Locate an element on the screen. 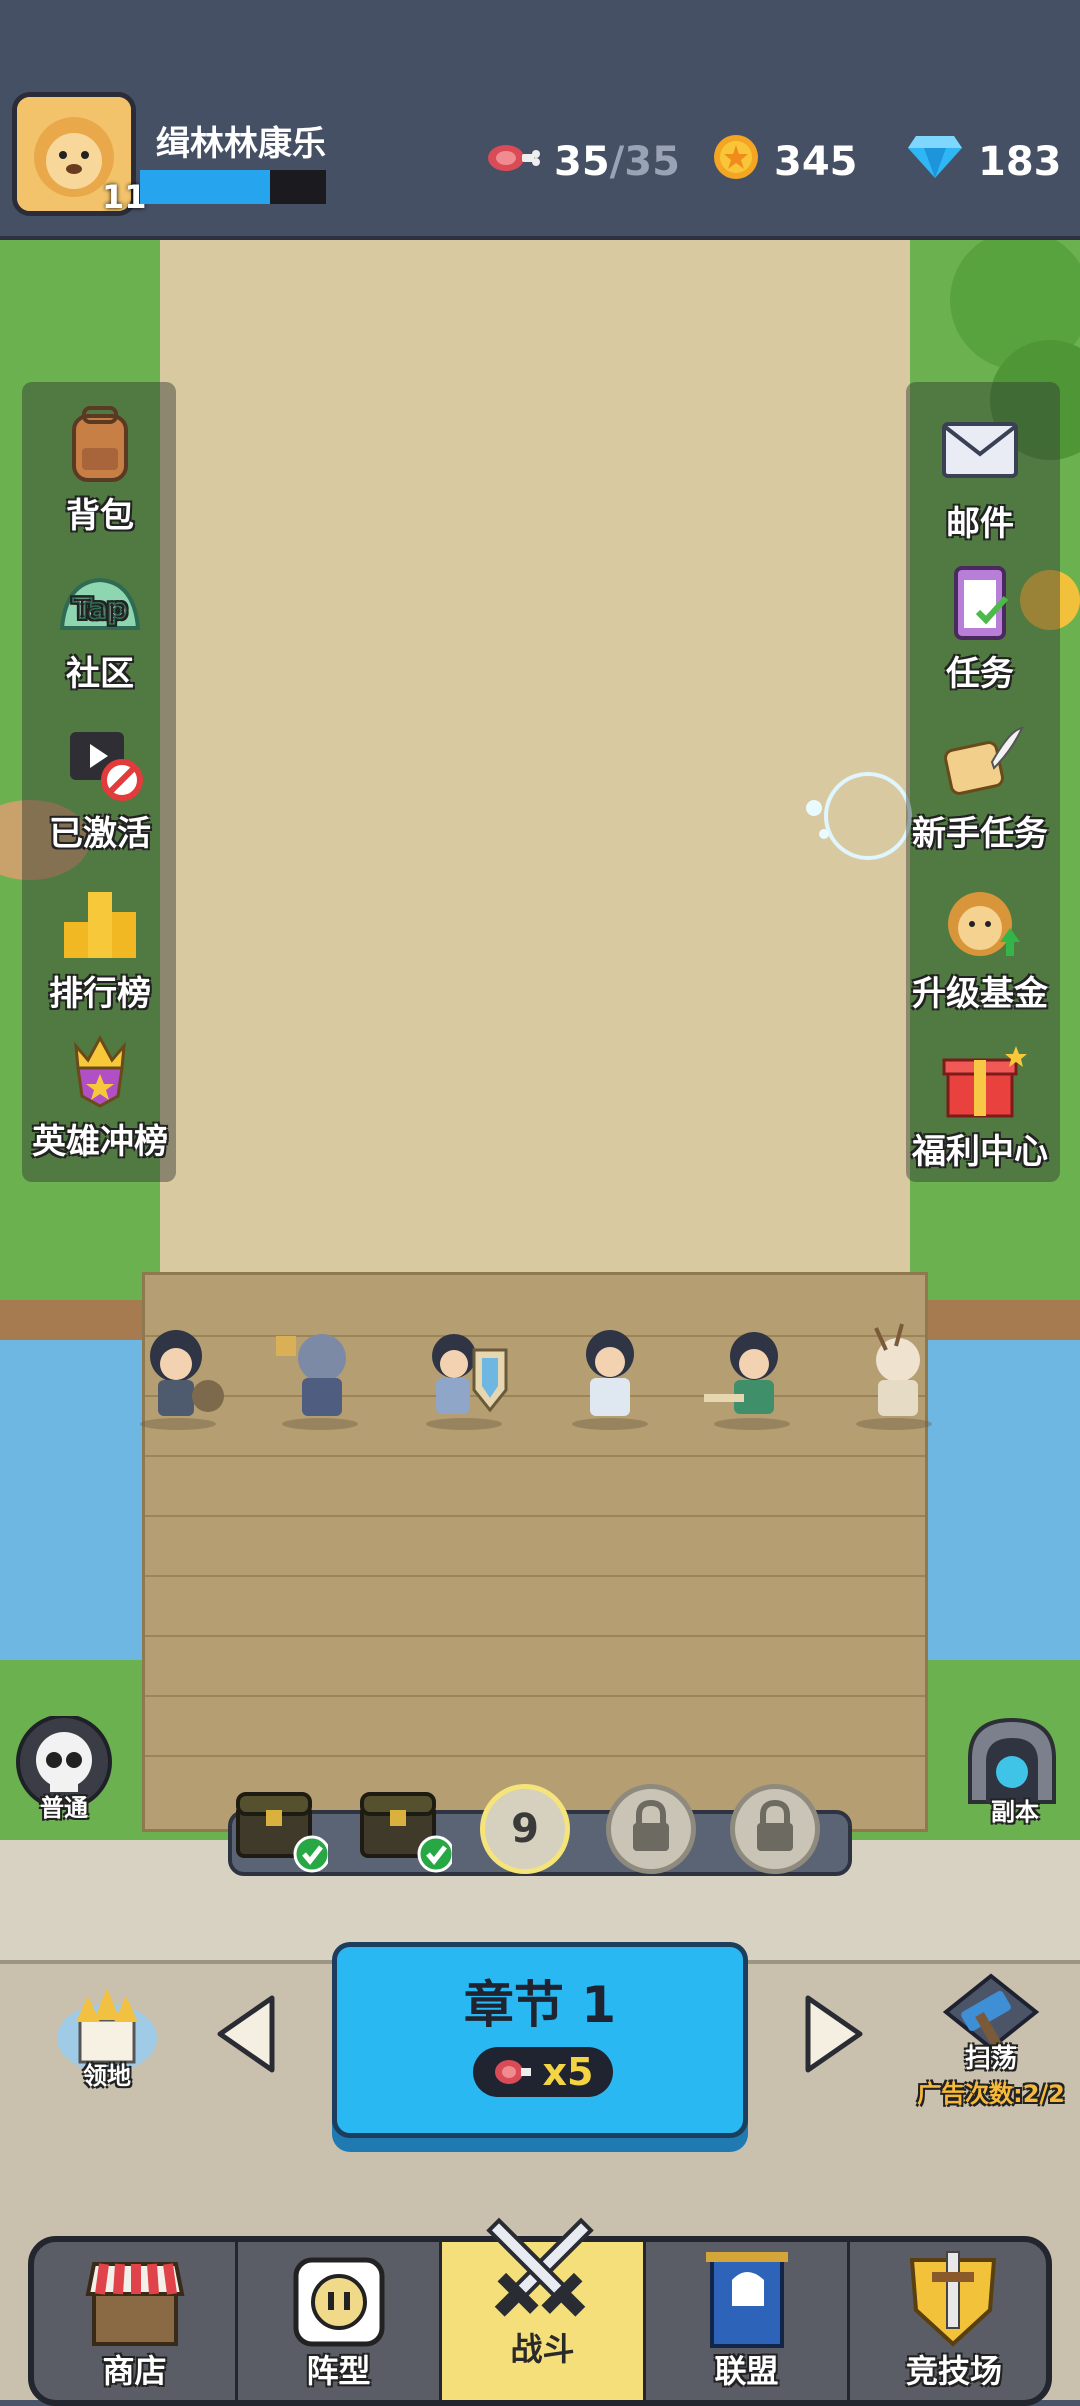 This screenshot has height=2406, width=1080. menu-mail: 邮件 is located at coordinates (980, 478).